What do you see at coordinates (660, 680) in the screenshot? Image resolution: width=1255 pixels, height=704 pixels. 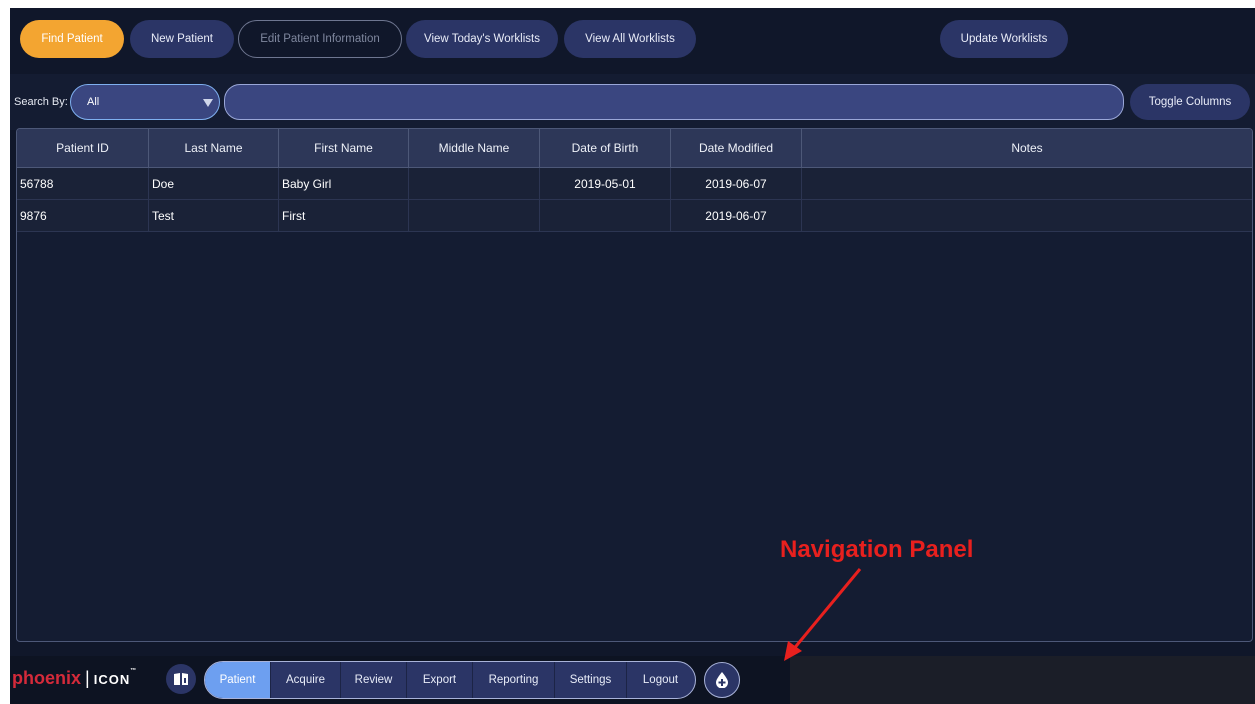 I see `nav-item-logout: Logout` at bounding box center [660, 680].